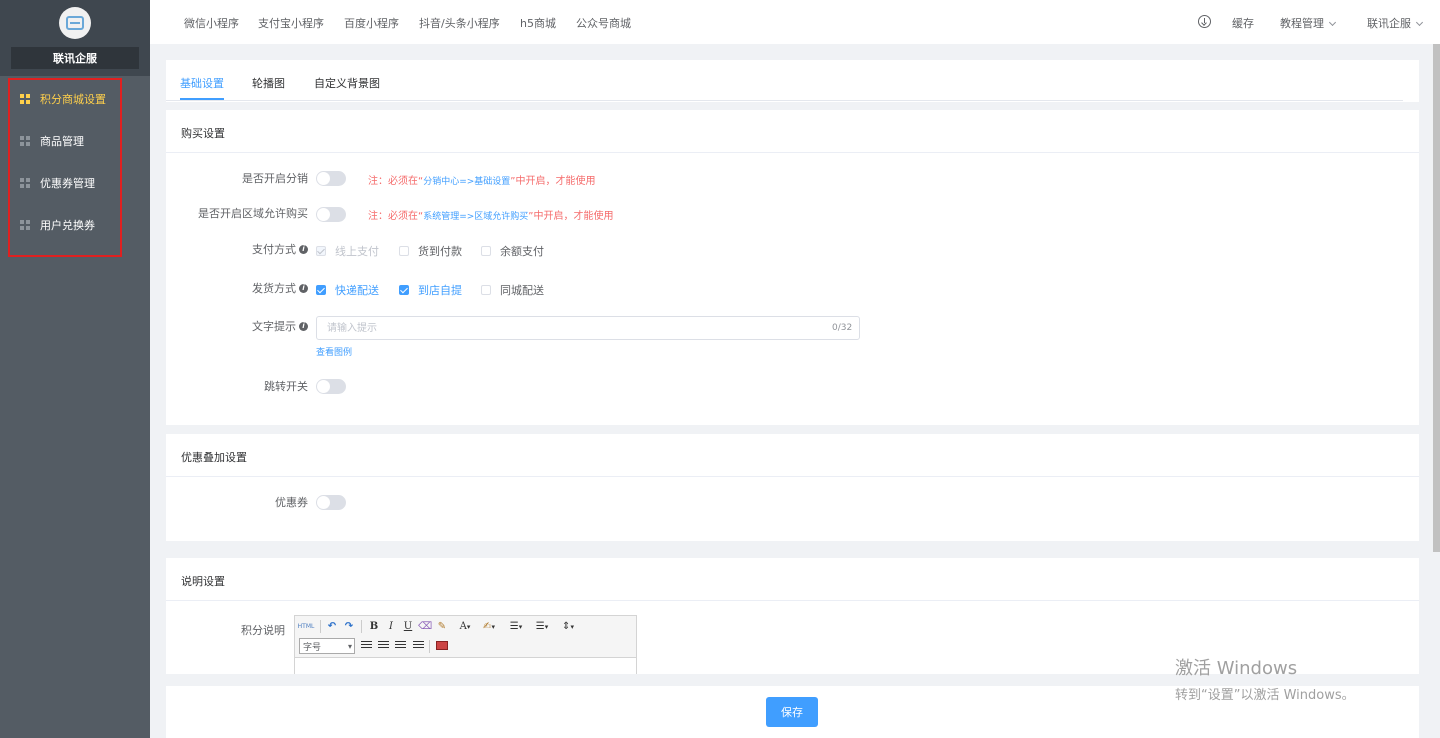  What do you see at coordinates (263, 630) in the screenshot?
I see `label-text: 积分说明` at bounding box center [263, 630].